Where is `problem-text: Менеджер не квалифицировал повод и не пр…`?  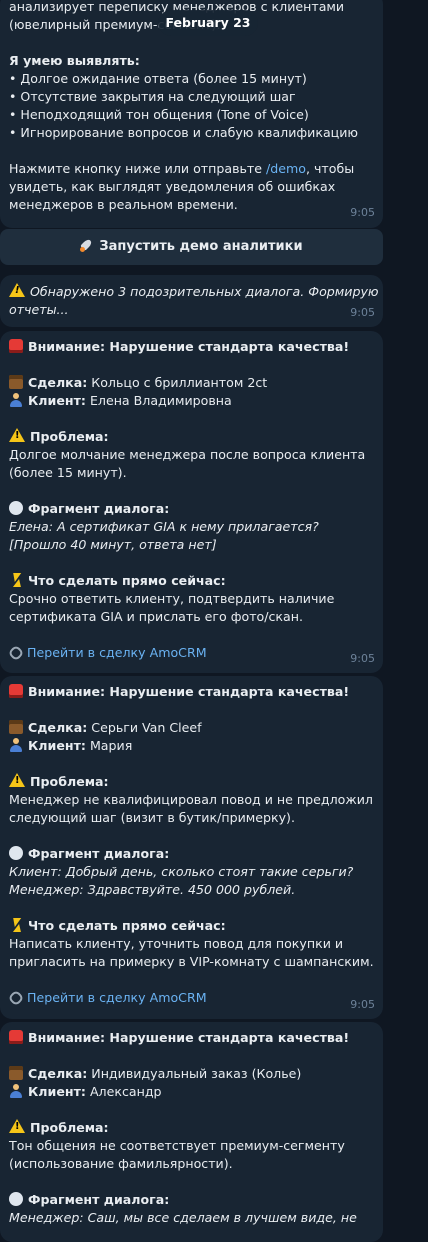 problem-text: Менеджер не квалифицировал повод и не пр… is located at coordinates (191, 799).